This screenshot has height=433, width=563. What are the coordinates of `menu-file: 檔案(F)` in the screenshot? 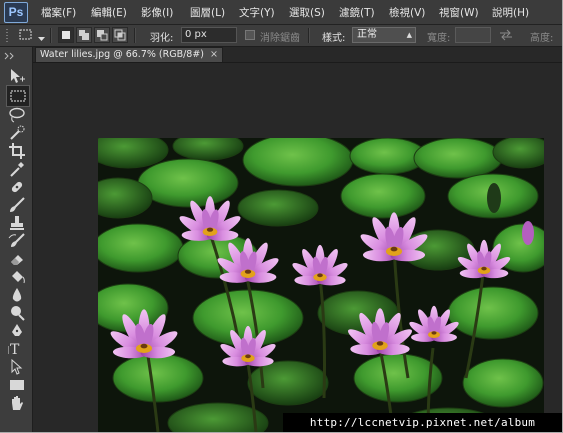 It's located at (58, 12).